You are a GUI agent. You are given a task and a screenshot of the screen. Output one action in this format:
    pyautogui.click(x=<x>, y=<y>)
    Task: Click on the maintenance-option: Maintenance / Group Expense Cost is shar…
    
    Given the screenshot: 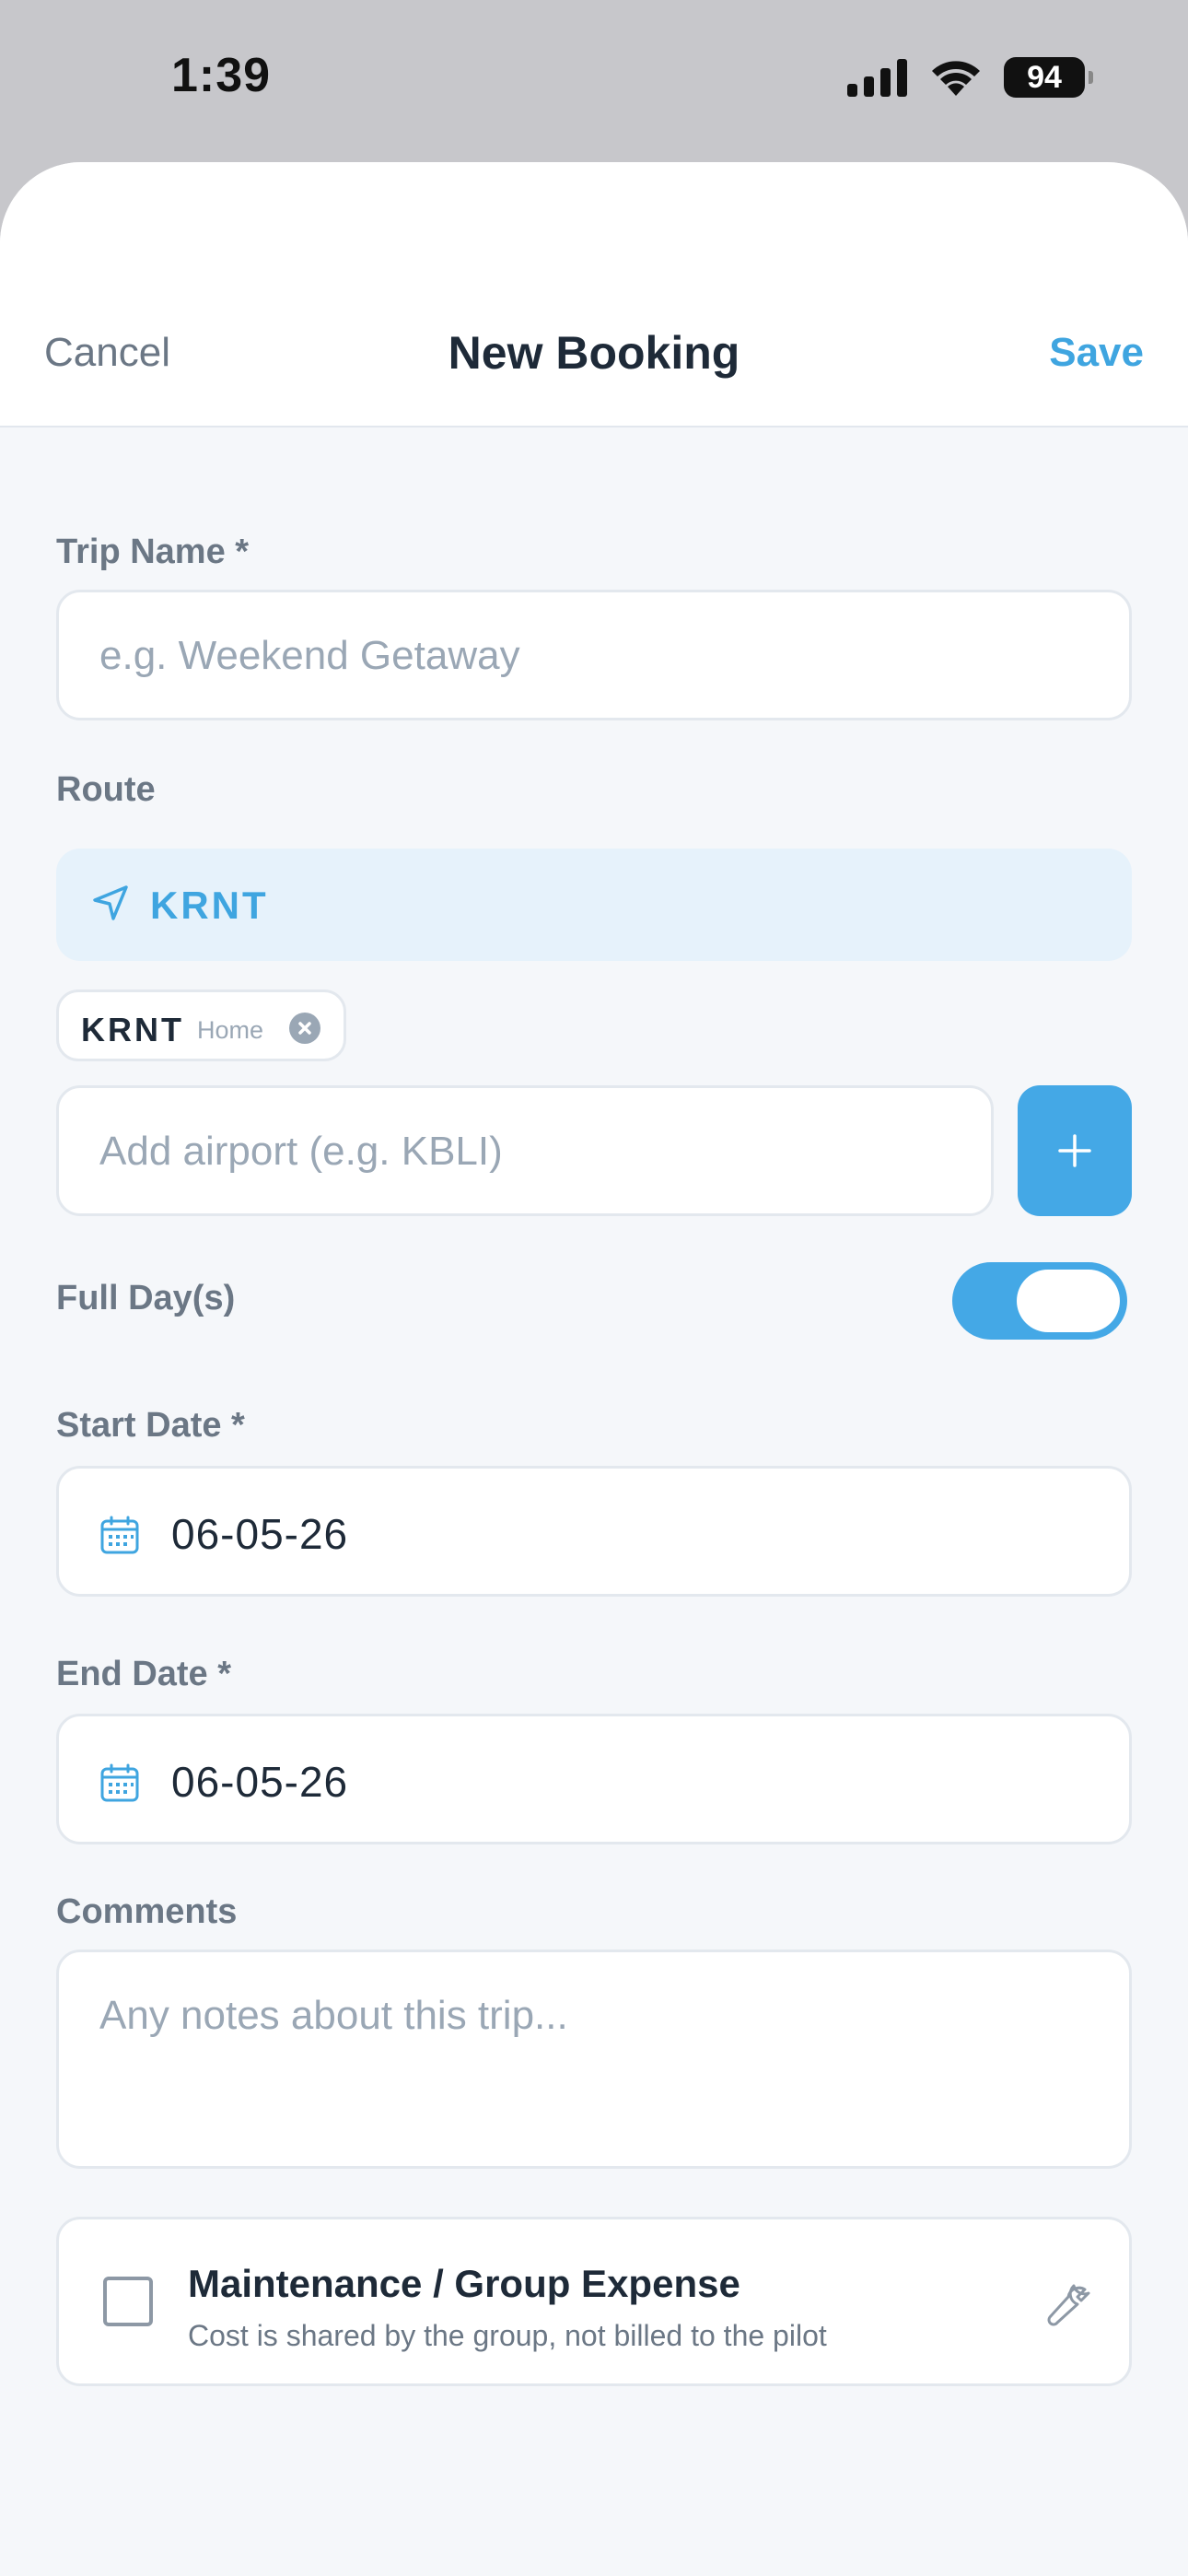 What is the action you would take?
    pyautogui.click(x=594, y=2301)
    